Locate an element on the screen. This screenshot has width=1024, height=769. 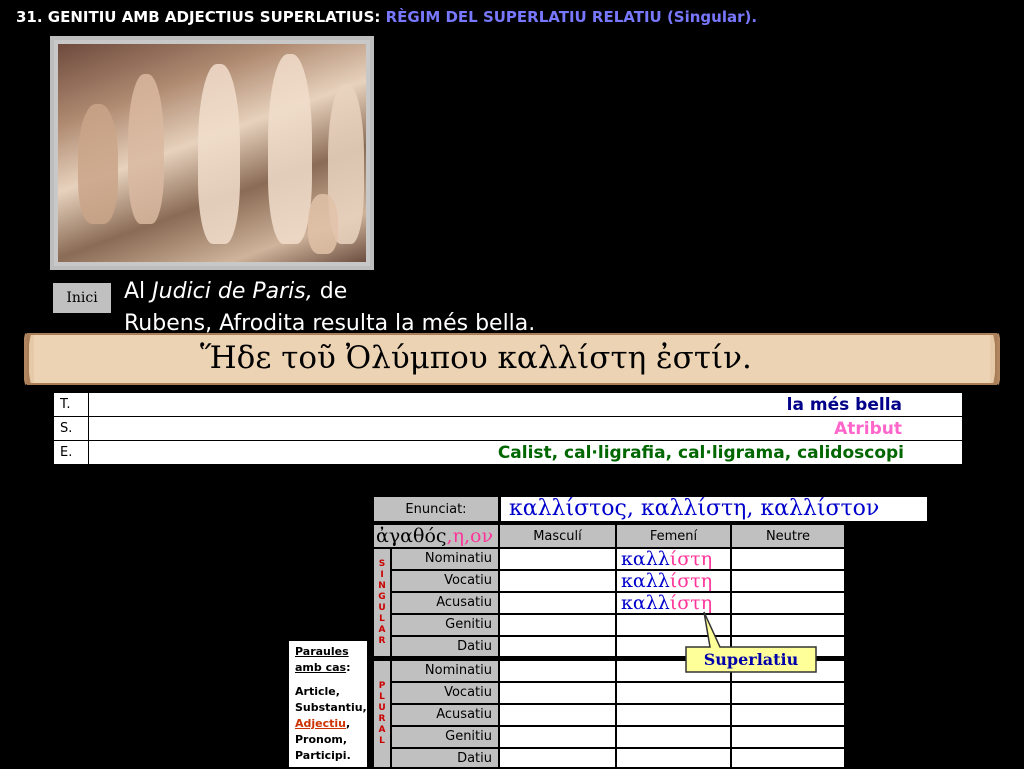
cell-fem-voc-sg: καλλίστη is located at coordinates (673, 581).